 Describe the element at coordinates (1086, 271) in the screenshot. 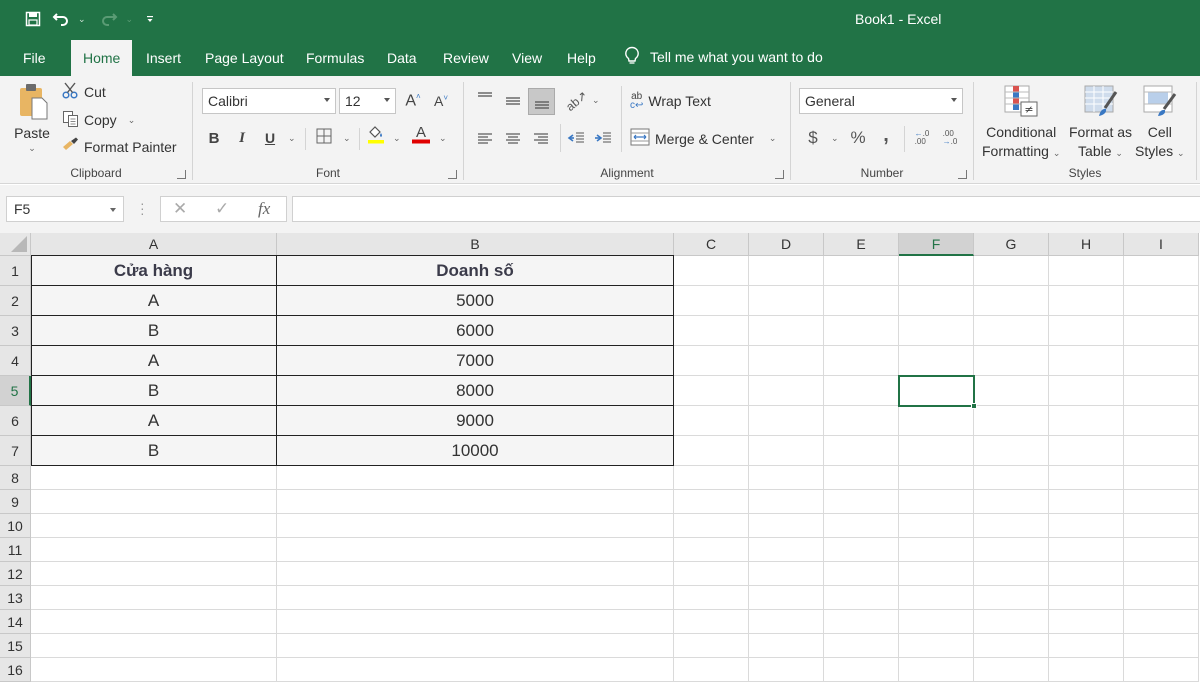

I see `cell-h1` at that location.